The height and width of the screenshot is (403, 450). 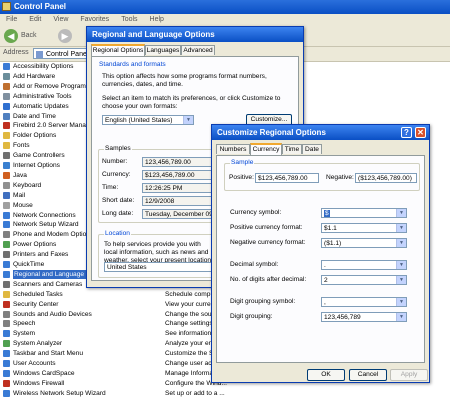 I want to click on menu-favorites: Favorites, so click(x=94, y=19).